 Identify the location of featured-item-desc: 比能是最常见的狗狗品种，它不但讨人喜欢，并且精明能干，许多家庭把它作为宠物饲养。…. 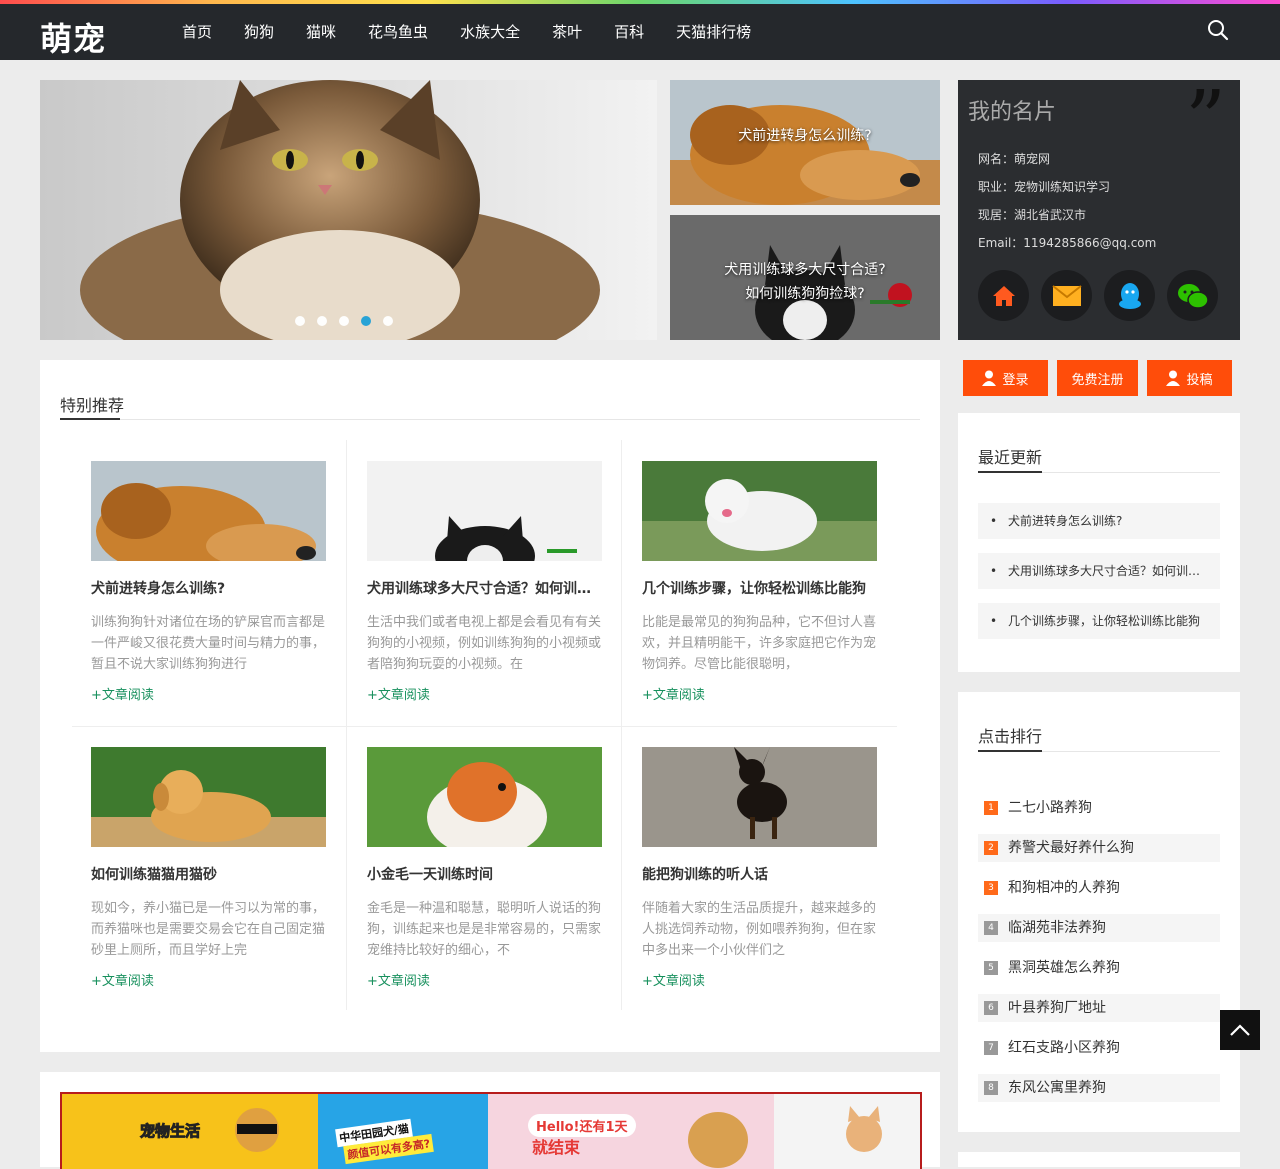
(759, 643).